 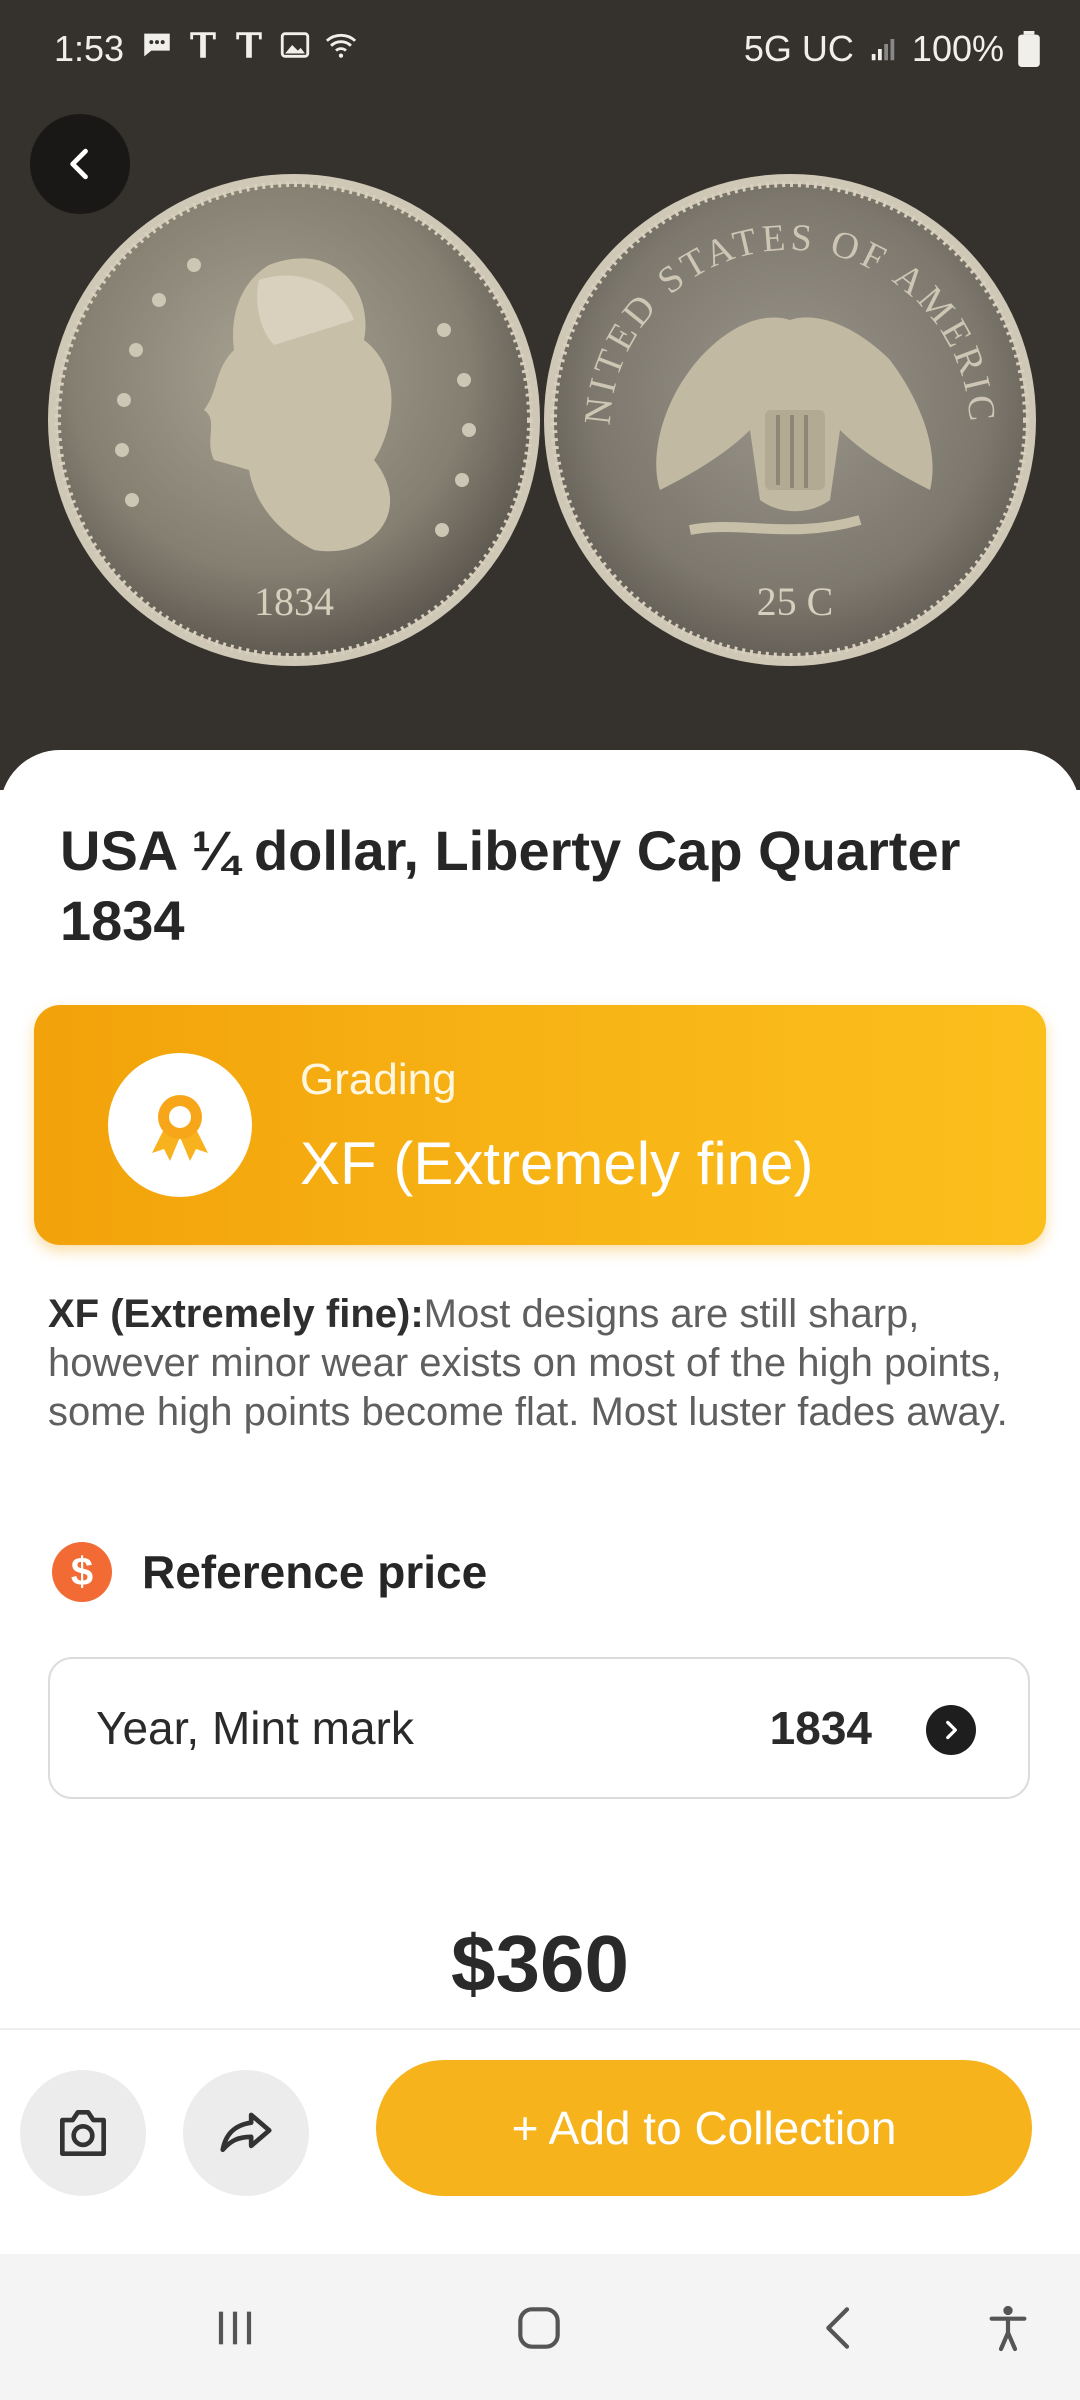 What do you see at coordinates (957, 48) in the screenshot?
I see `battery-label: 100%` at bounding box center [957, 48].